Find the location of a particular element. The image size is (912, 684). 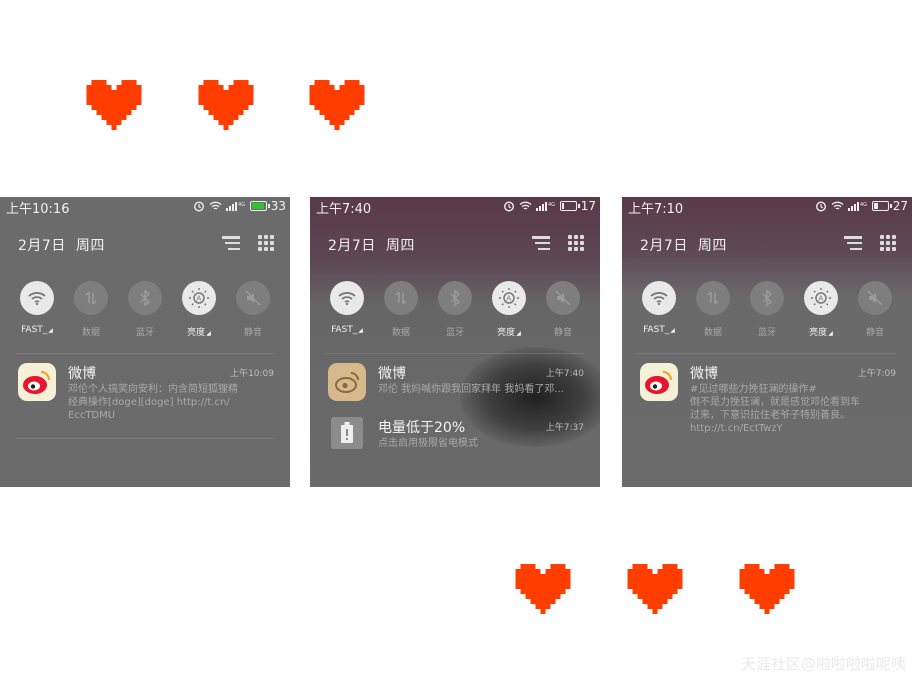

notification-shade-2: 上午7:40 4G 17 2月7日周四 FAST_◢ 数据 蓝牙 A 亮度◢ is located at coordinates (455, 342).